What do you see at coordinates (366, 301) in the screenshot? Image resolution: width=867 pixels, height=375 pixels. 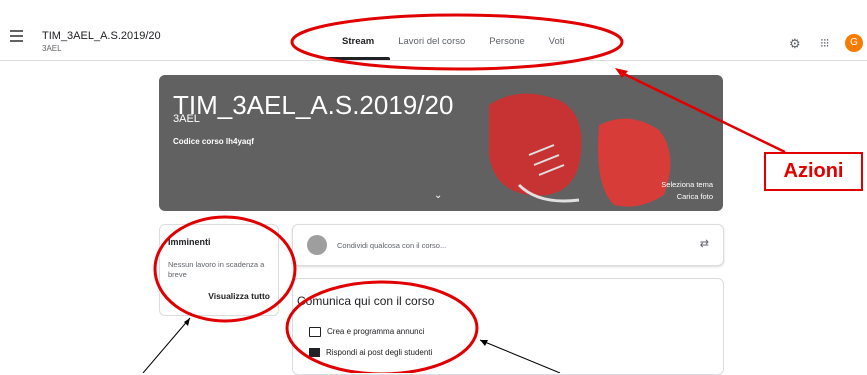 I see `communicate-title: Comunica qui con il corso` at bounding box center [366, 301].